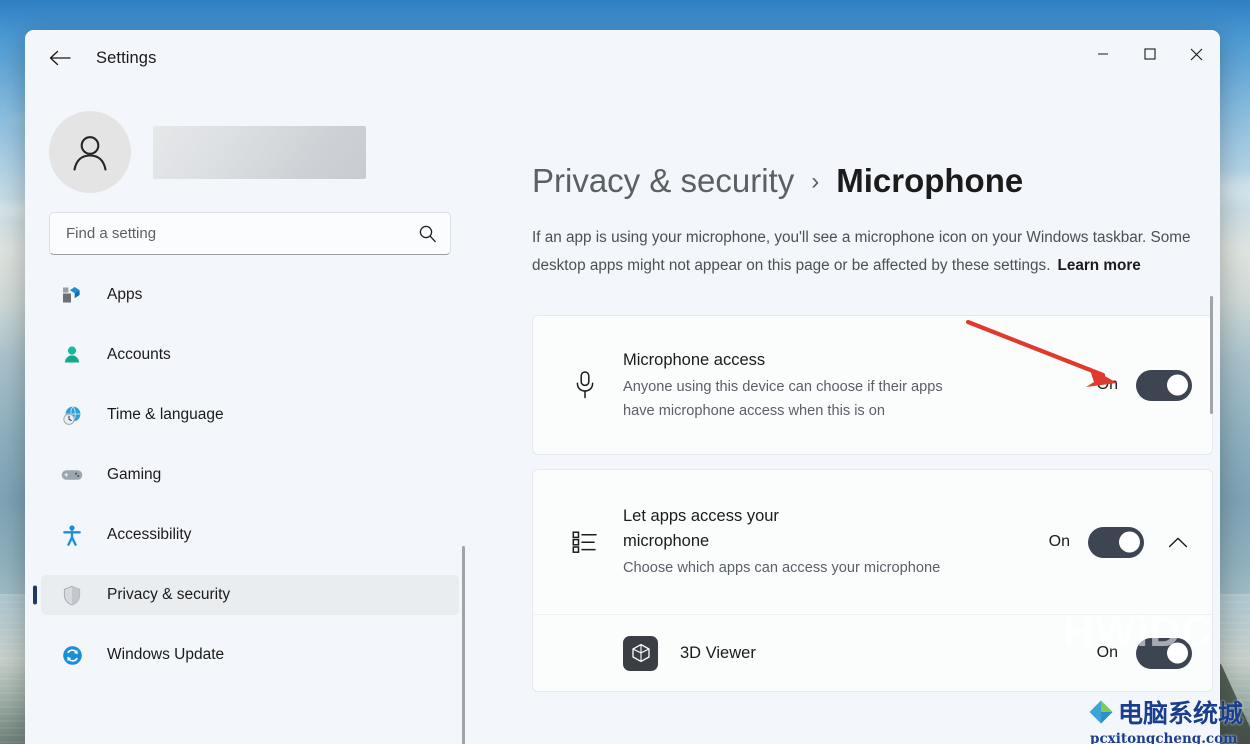  Describe the element at coordinates (250, 595) in the screenshot. I see `sidebar-item-privacy-security: Privacy & security` at that location.